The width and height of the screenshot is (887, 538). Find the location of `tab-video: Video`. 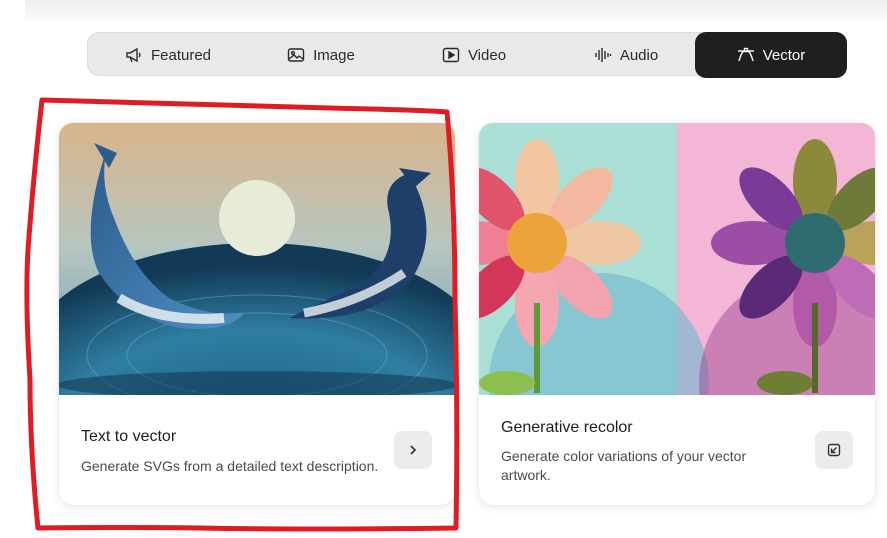

tab-video: Video is located at coordinates (474, 55).